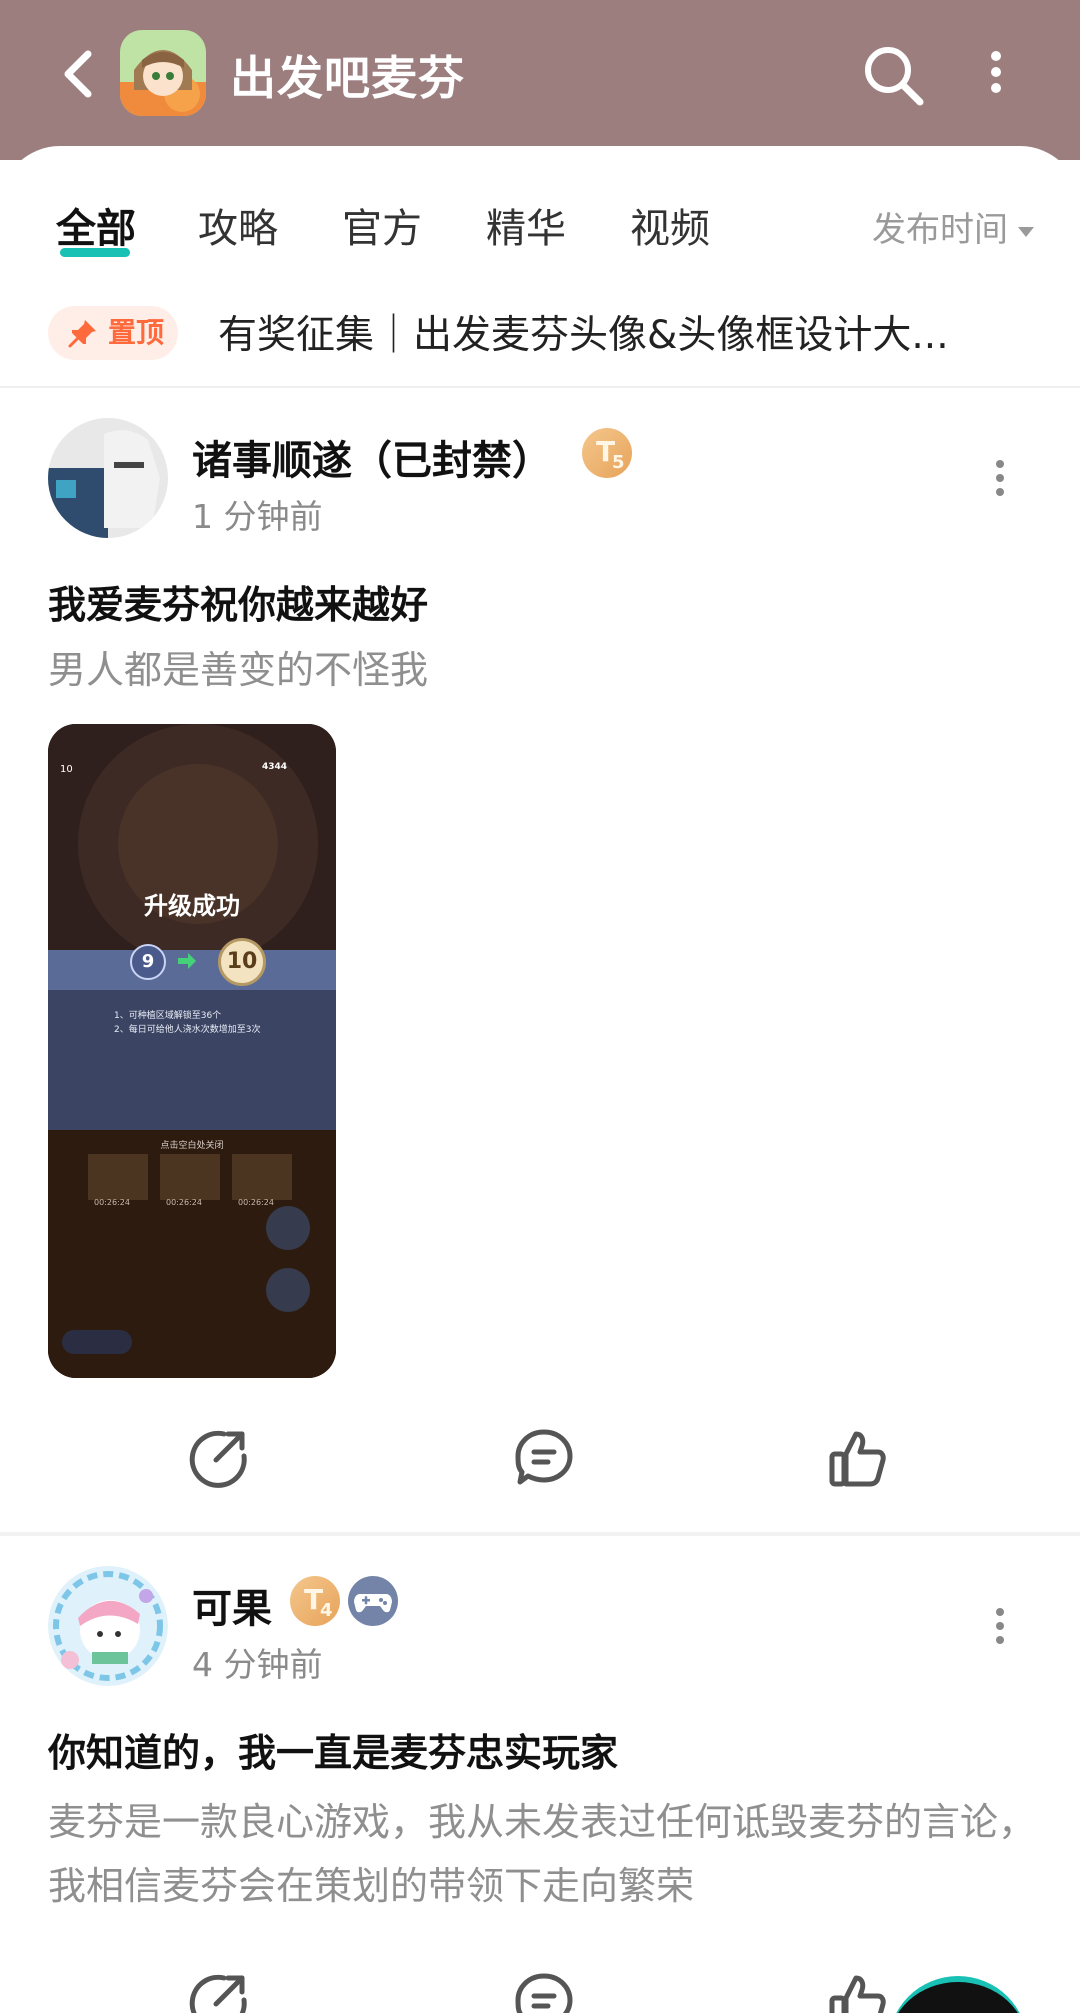 The width and height of the screenshot is (1080, 2013). What do you see at coordinates (238, 601) in the screenshot?
I see `post-title: 我爱麦芬祝你越来越好` at bounding box center [238, 601].